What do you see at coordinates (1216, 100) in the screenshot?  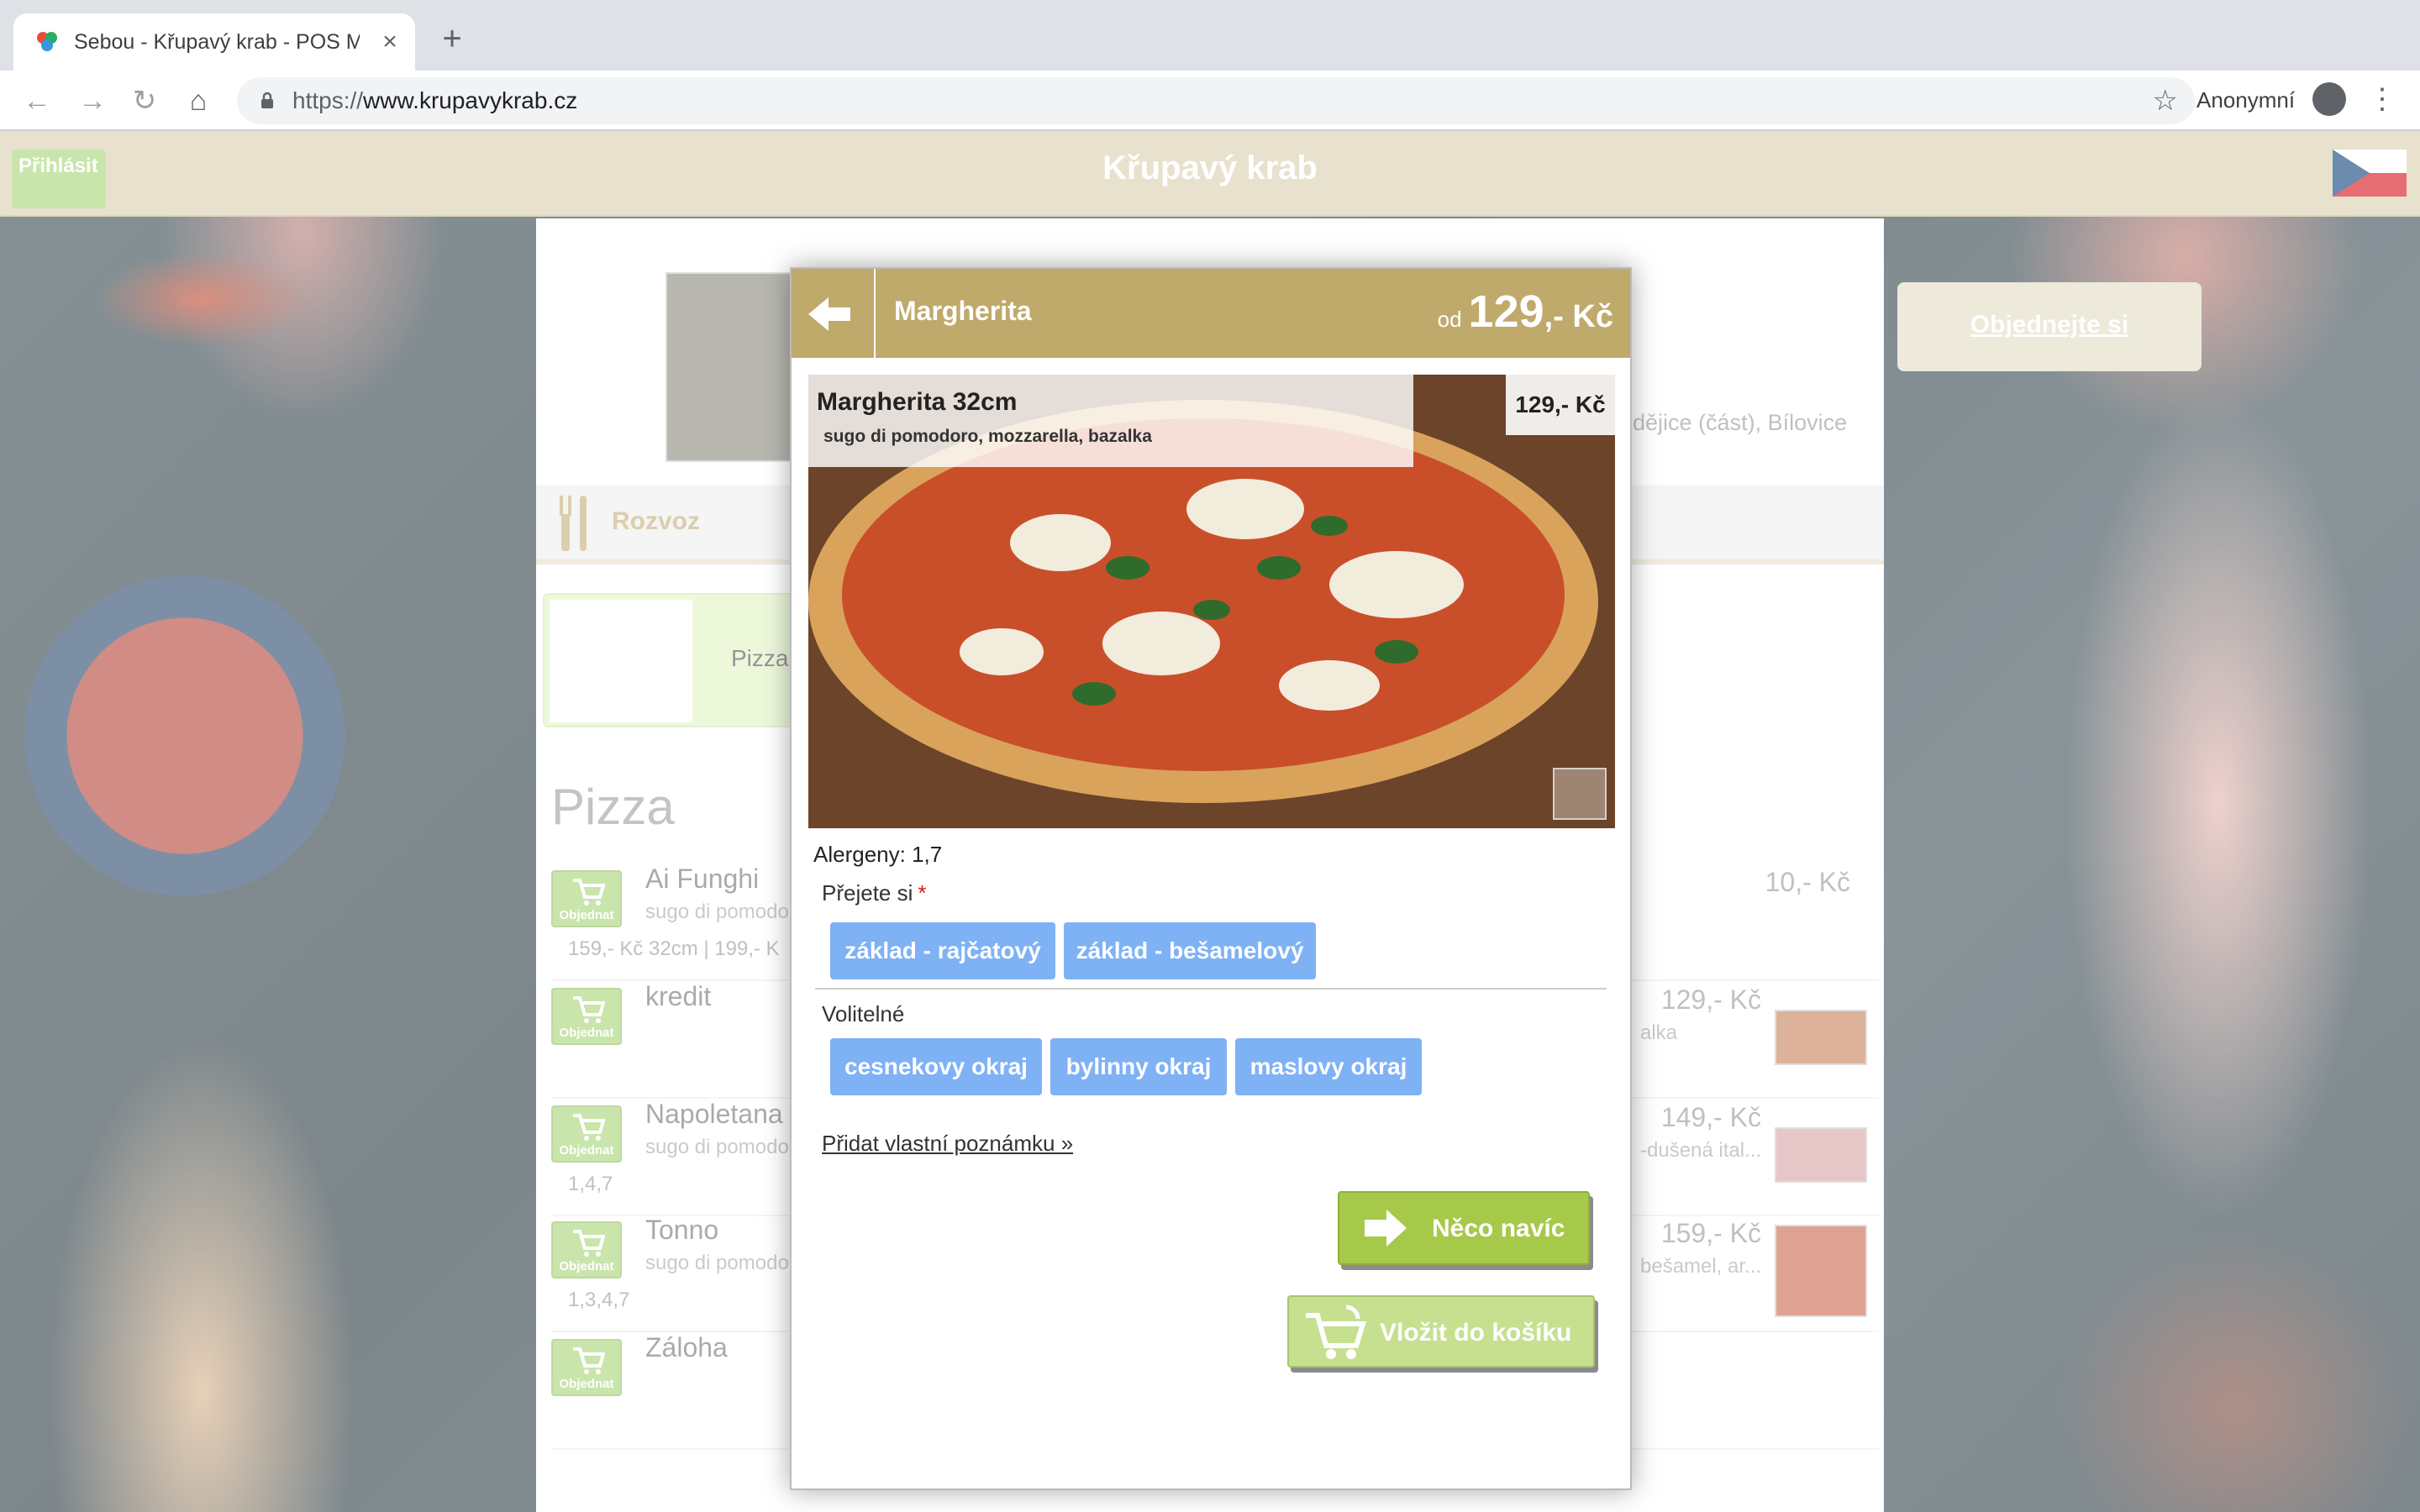 I see `address-bar: https://www.krupavykrab.cz ☆` at bounding box center [1216, 100].